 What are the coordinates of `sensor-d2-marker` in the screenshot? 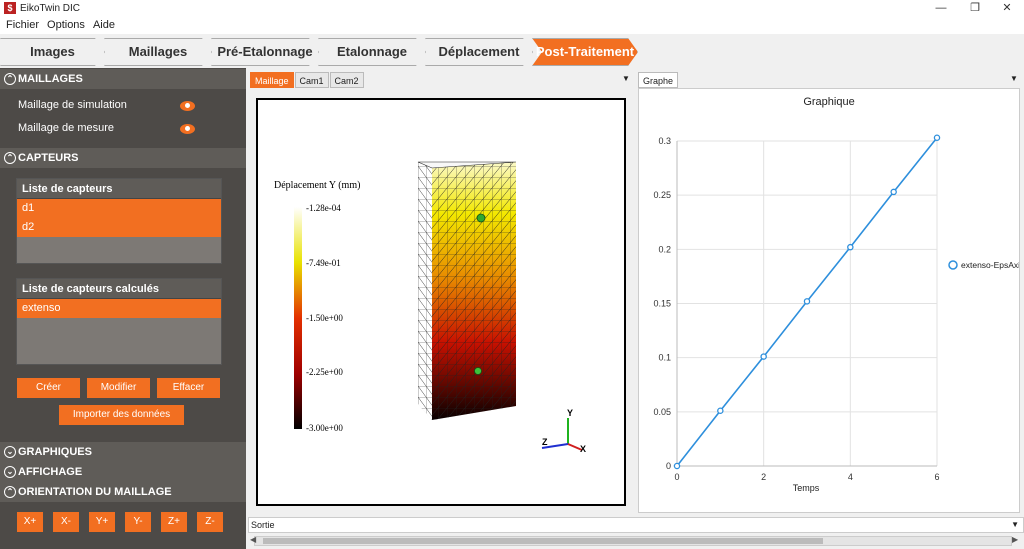 It's located at (478, 371).